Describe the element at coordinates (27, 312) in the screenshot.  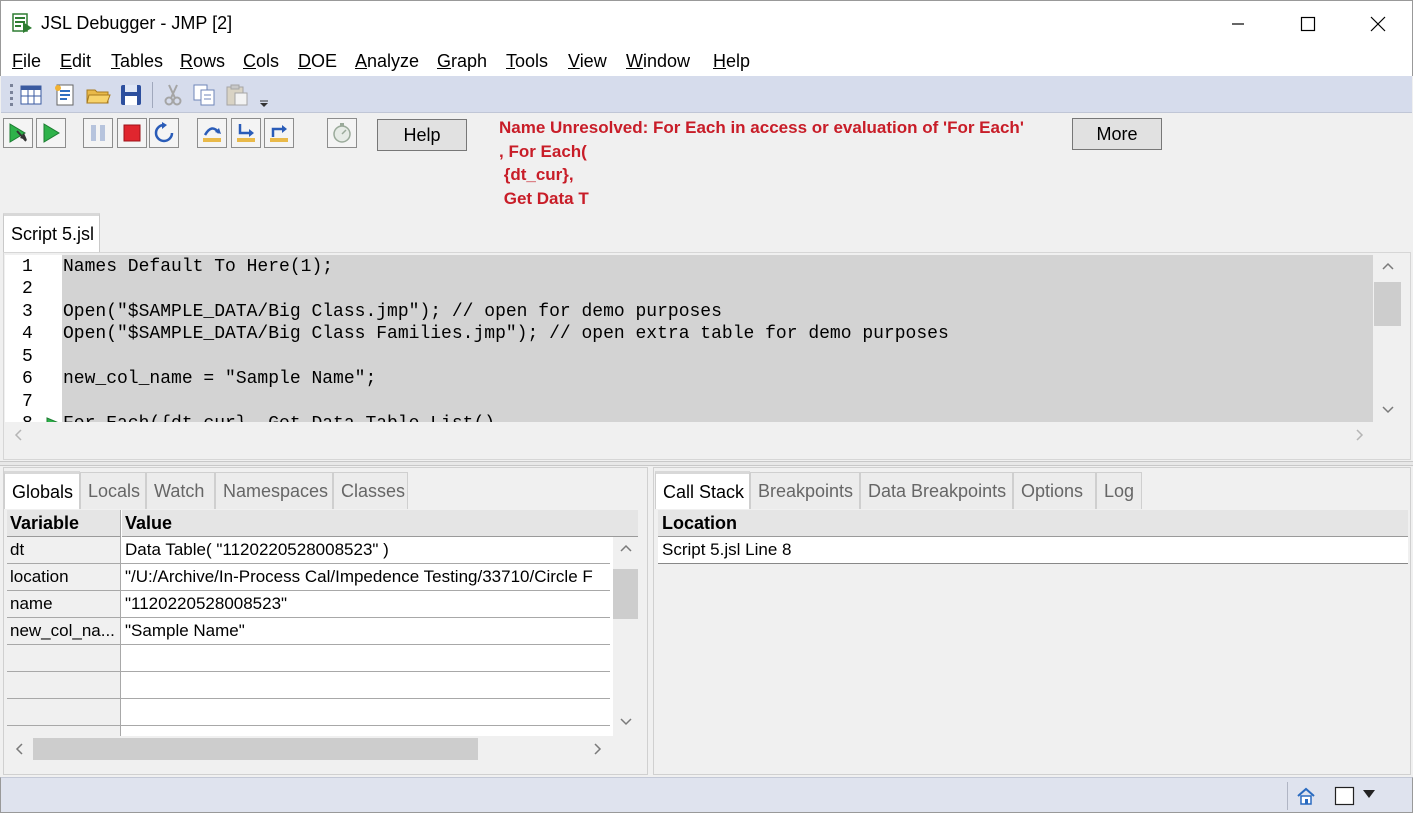
I see `line-number: 3` at that location.